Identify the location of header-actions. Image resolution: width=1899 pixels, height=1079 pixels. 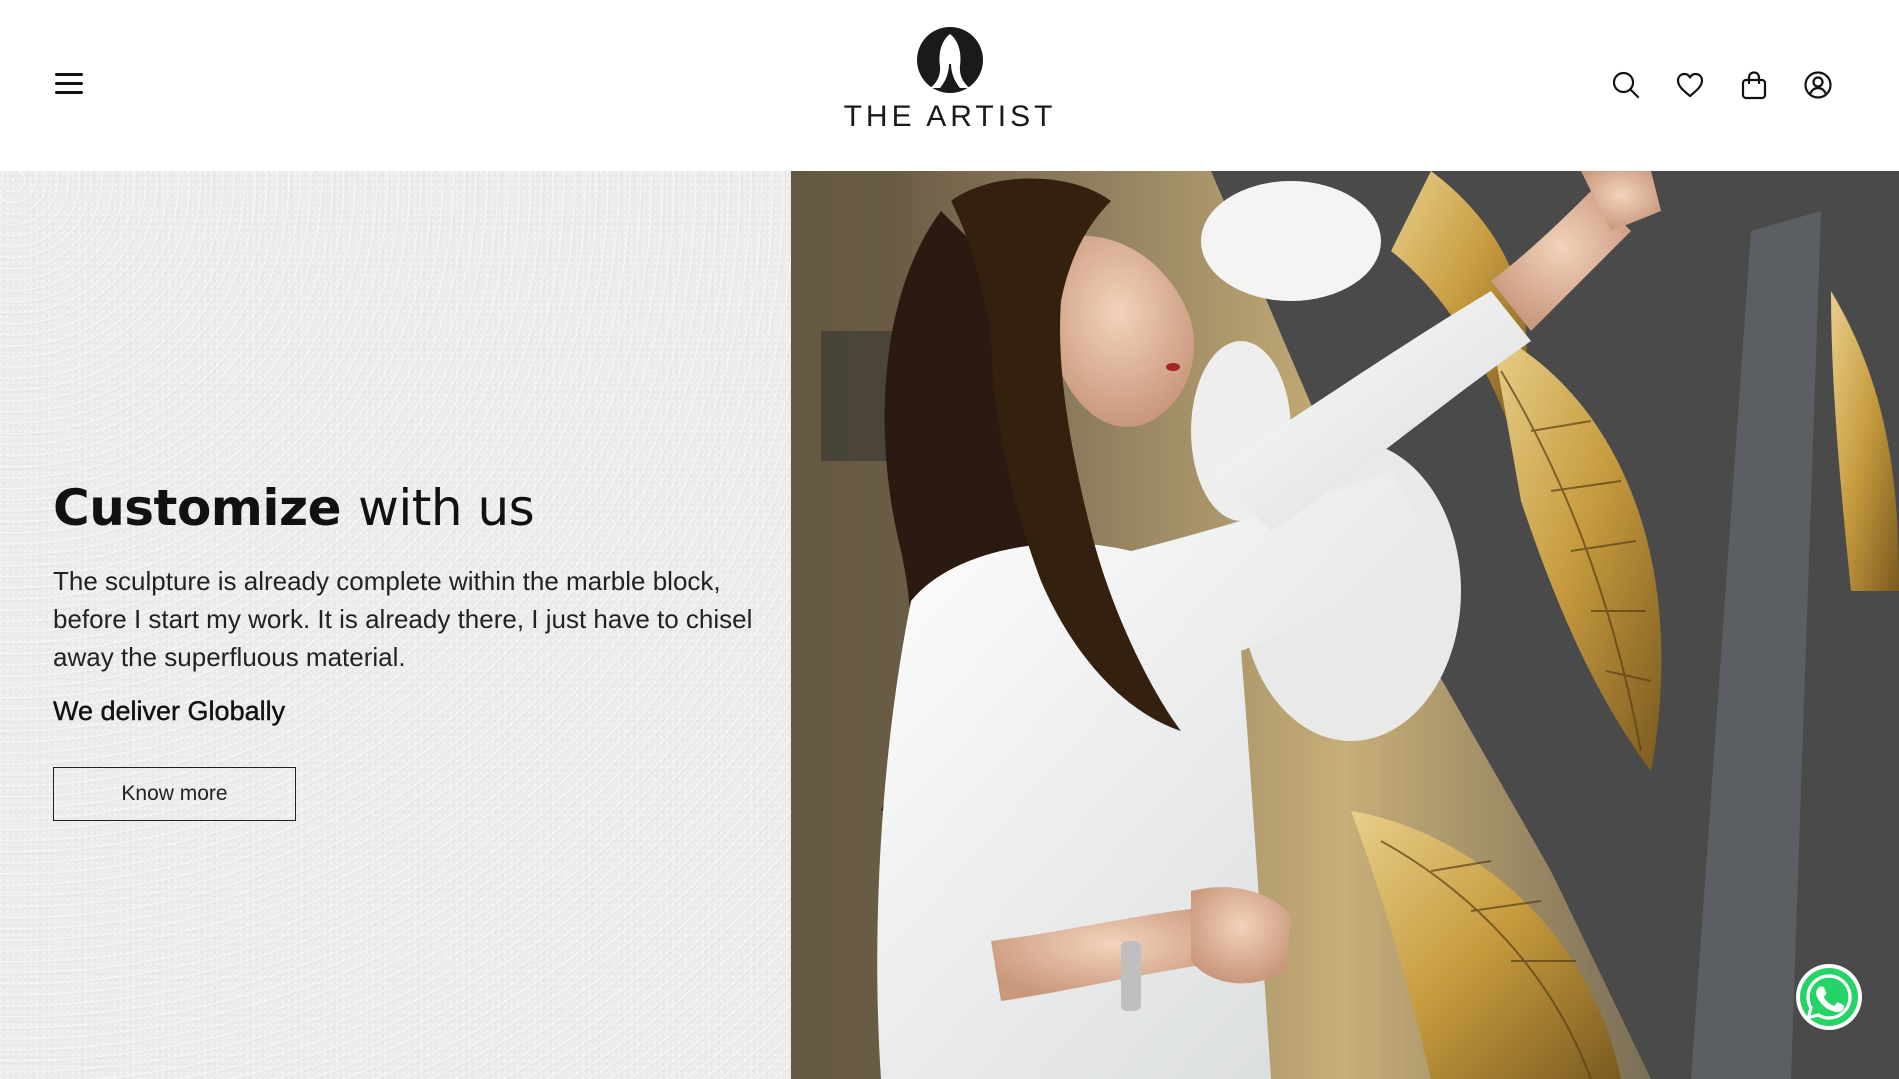
(1722, 85).